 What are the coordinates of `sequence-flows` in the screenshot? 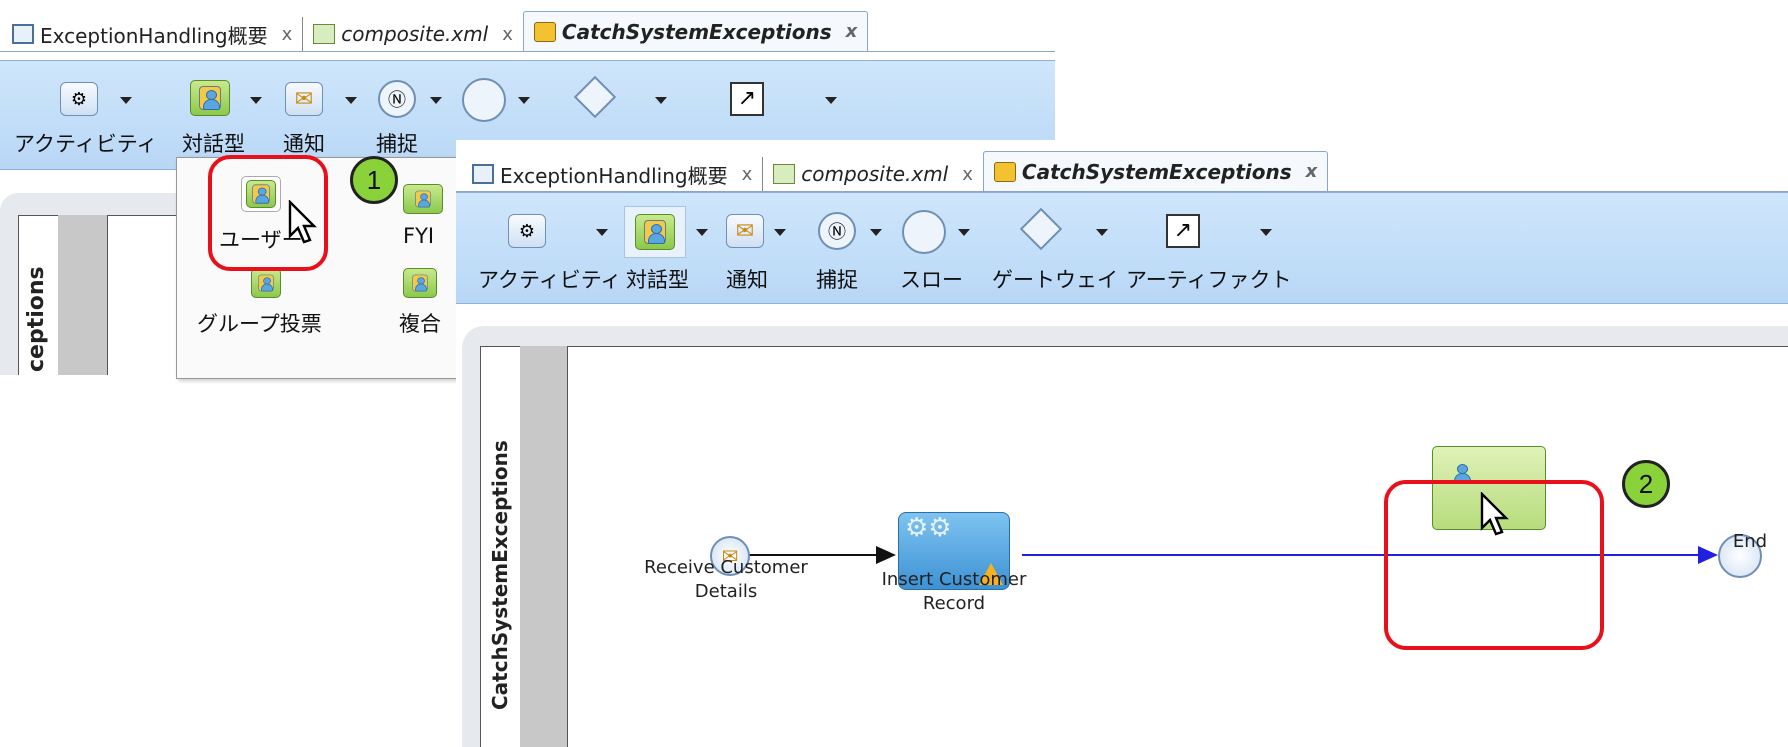 It's located at (1232, 555).